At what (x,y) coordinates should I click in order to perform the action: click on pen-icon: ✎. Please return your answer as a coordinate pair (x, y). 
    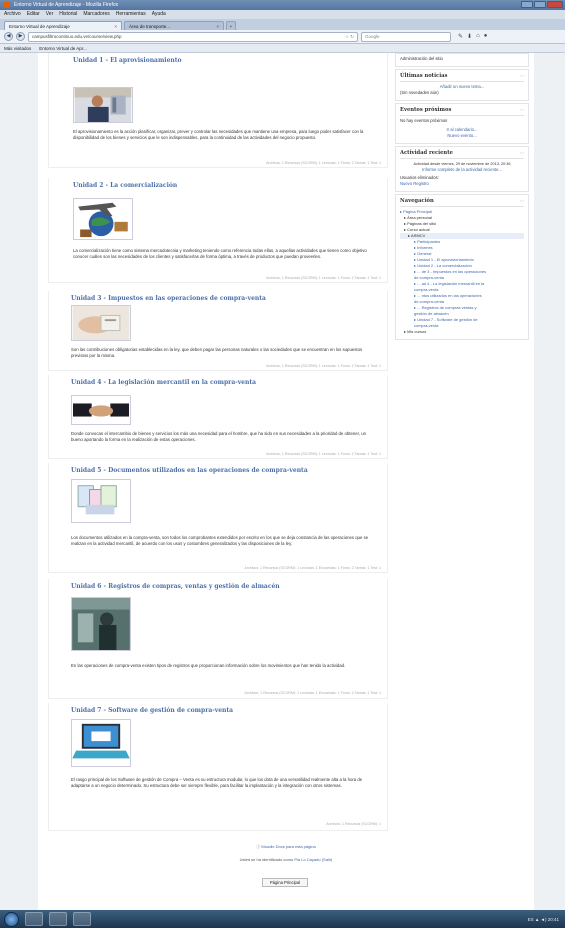
    Looking at the image, I should click on (460, 36).